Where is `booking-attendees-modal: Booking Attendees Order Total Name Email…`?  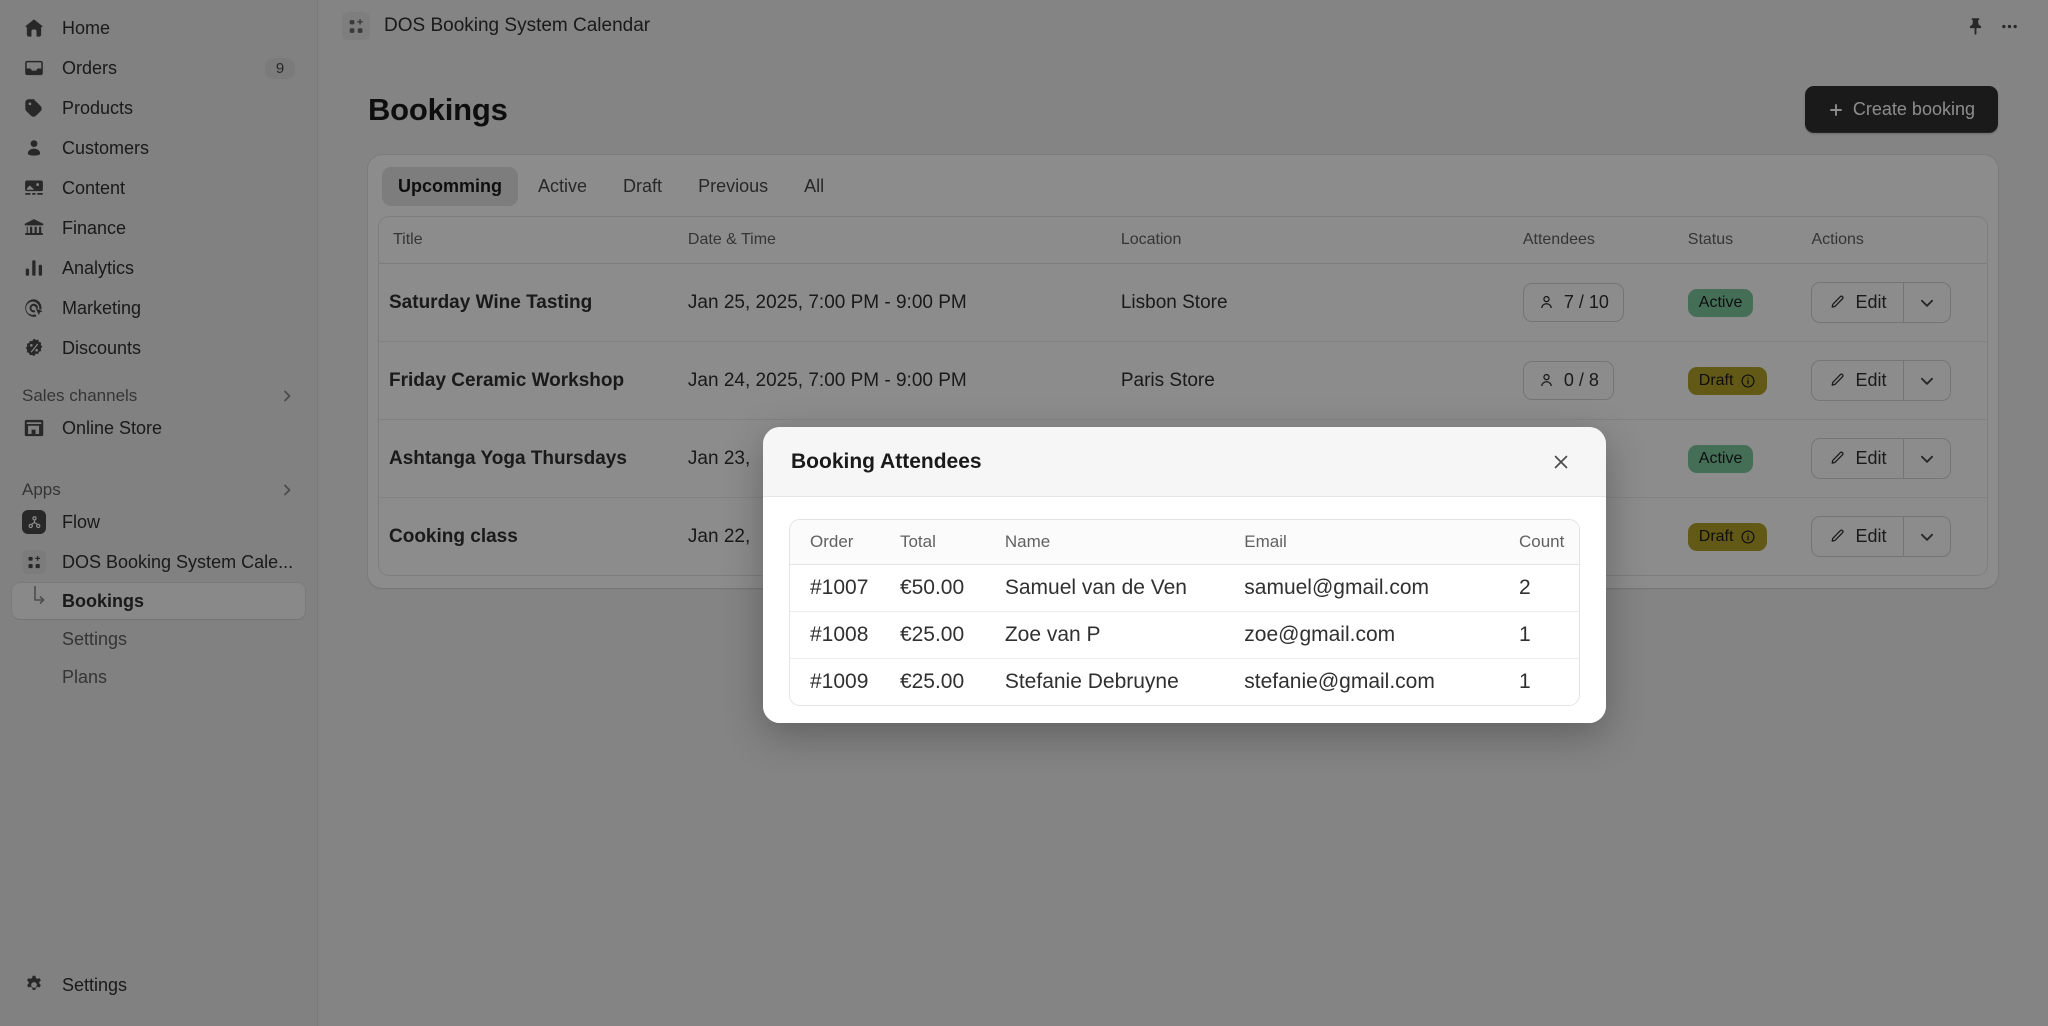 booking-attendees-modal: Booking Attendees Order Total Name Email… is located at coordinates (1184, 575).